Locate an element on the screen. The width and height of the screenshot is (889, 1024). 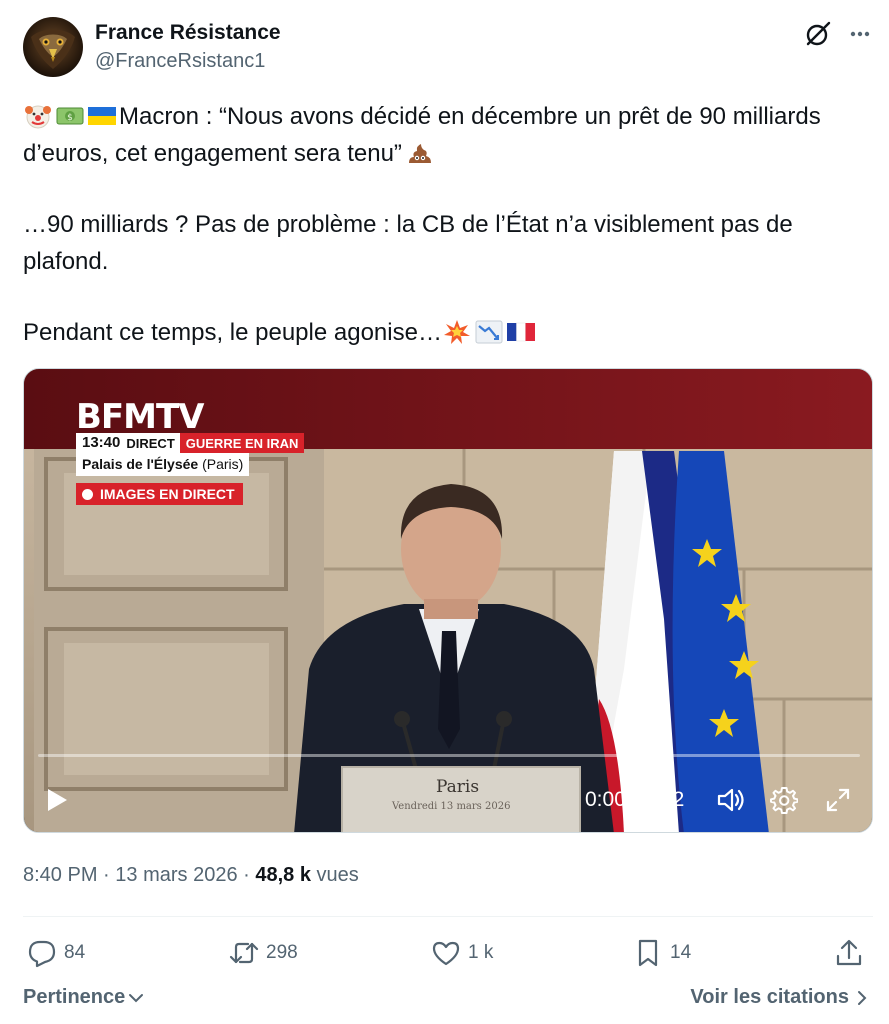
gear-icon is located at coordinates (784, 800).